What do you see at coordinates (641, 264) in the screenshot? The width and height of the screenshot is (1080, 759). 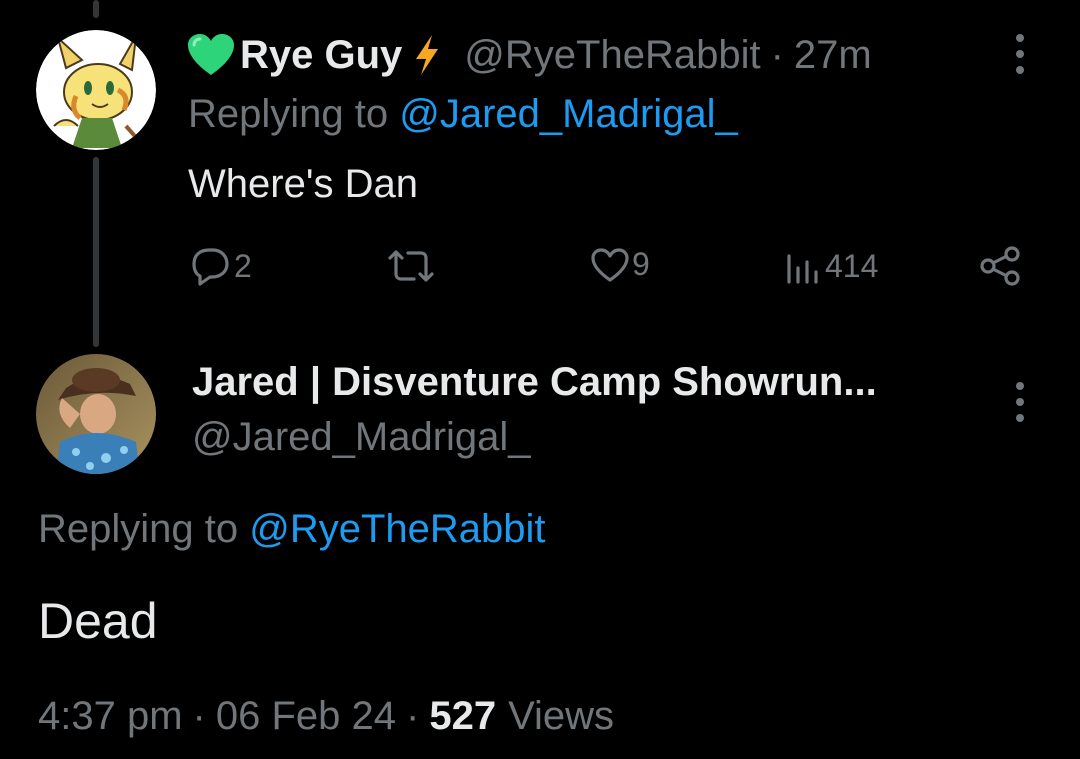 I see `like-count: 9` at bounding box center [641, 264].